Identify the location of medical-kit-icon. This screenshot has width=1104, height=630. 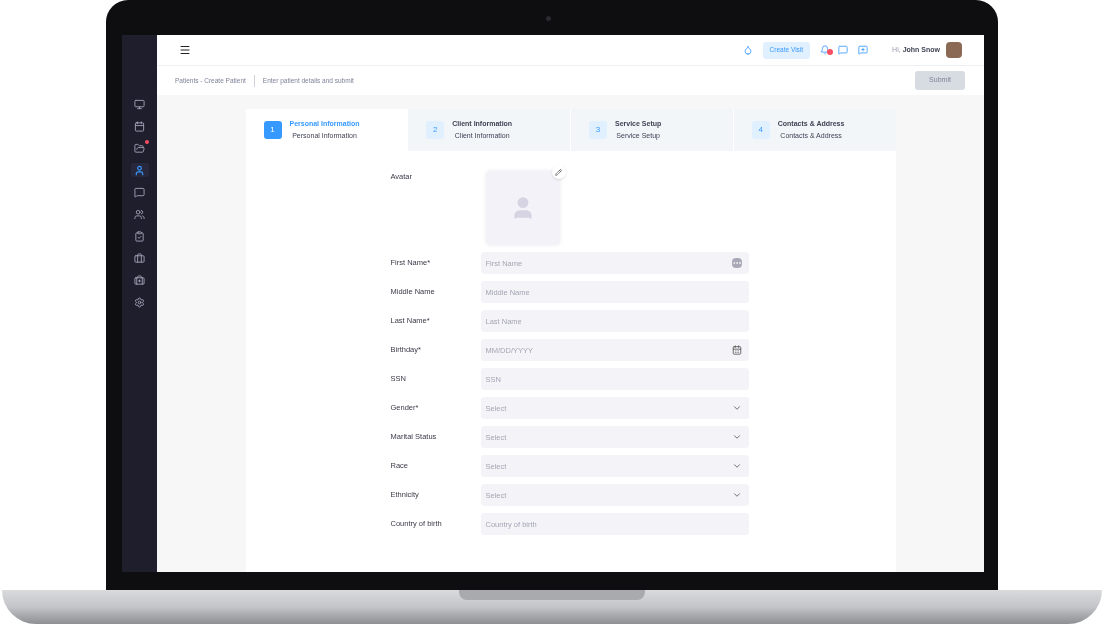
(139, 280).